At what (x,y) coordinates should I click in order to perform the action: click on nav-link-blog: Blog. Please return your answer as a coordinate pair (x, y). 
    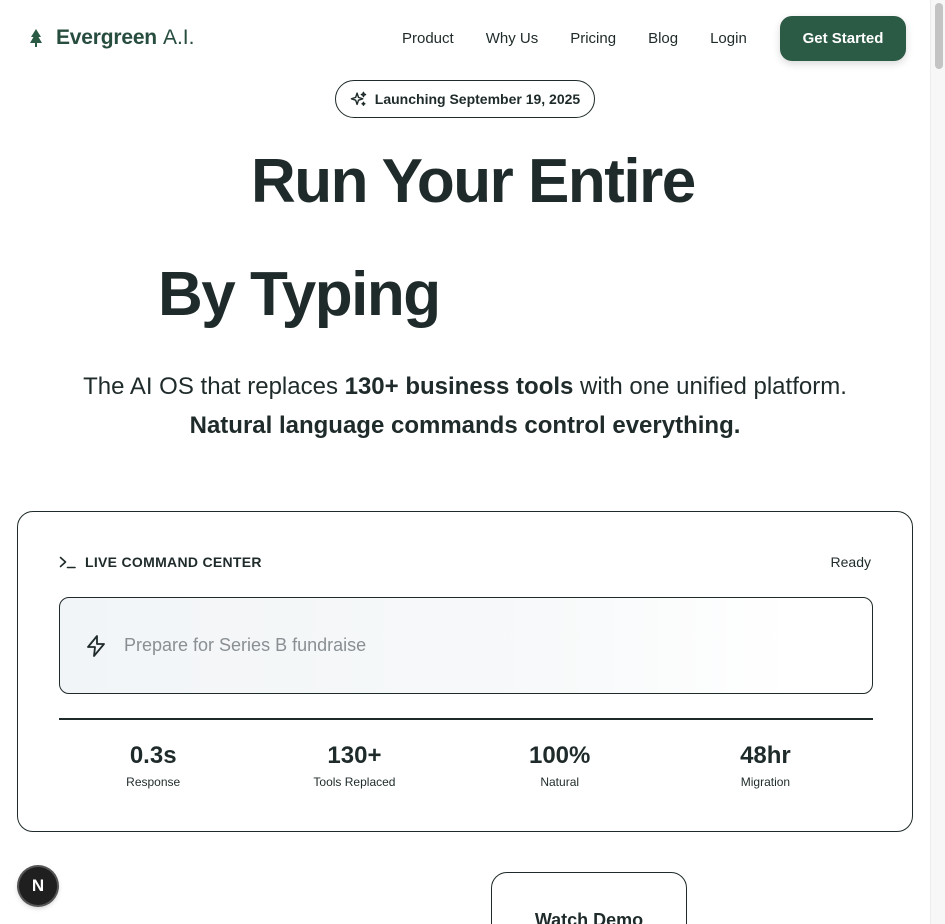
    Looking at the image, I should click on (663, 38).